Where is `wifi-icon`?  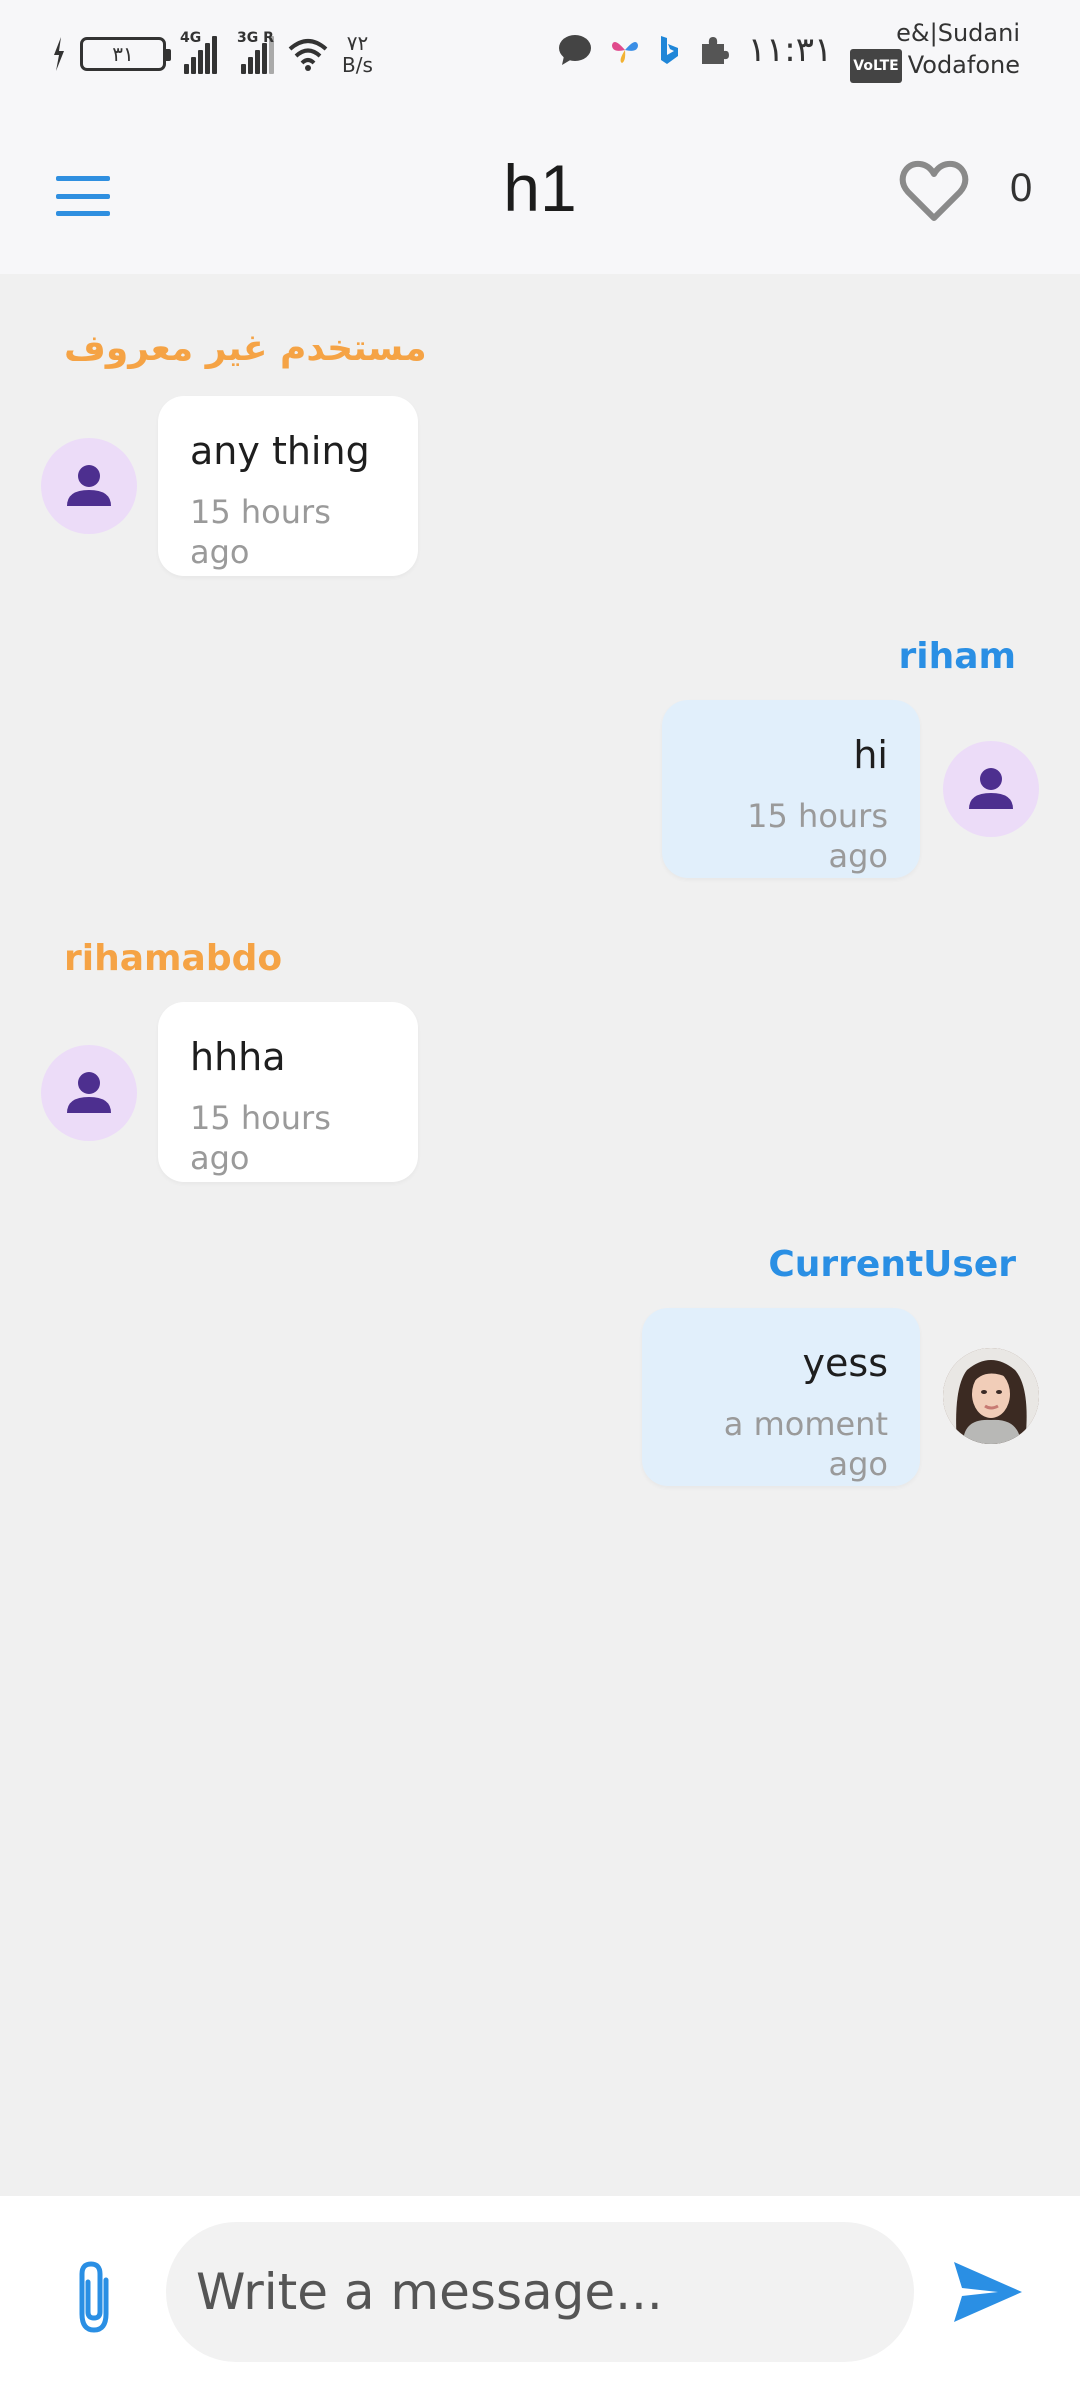
wifi-icon is located at coordinates (308, 55).